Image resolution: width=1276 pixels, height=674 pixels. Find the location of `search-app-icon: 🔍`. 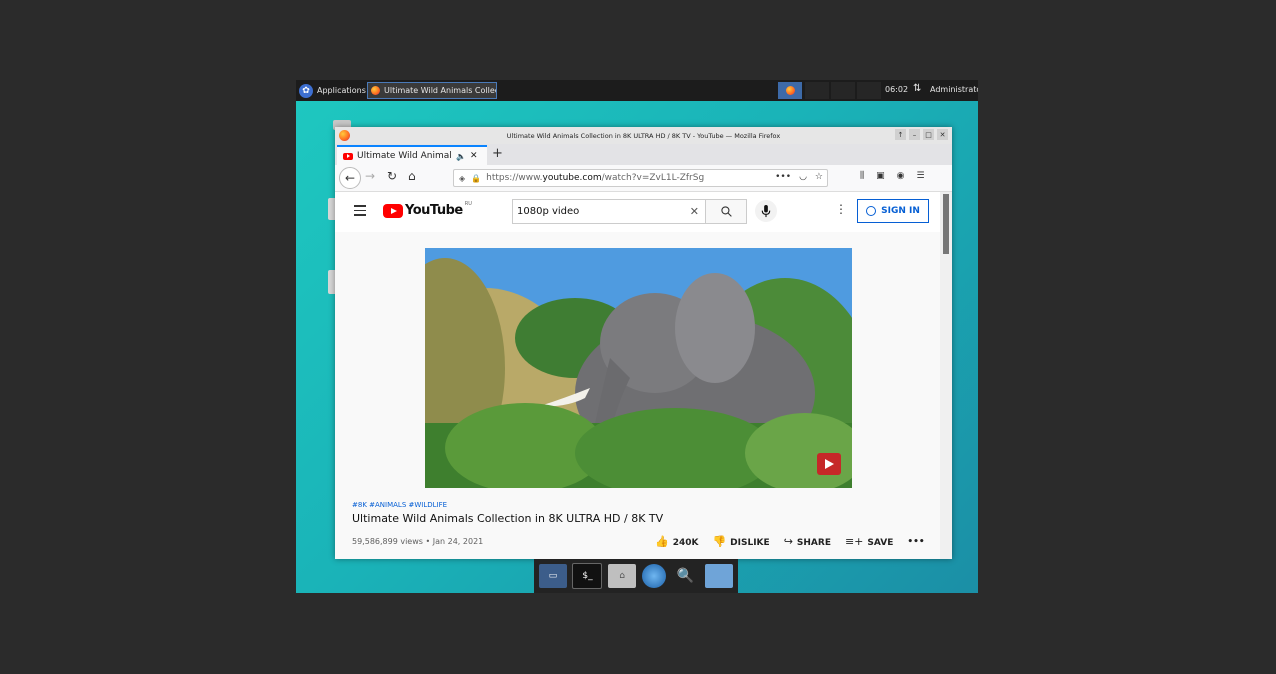

search-app-icon: 🔍 is located at coordinates (685, 576).